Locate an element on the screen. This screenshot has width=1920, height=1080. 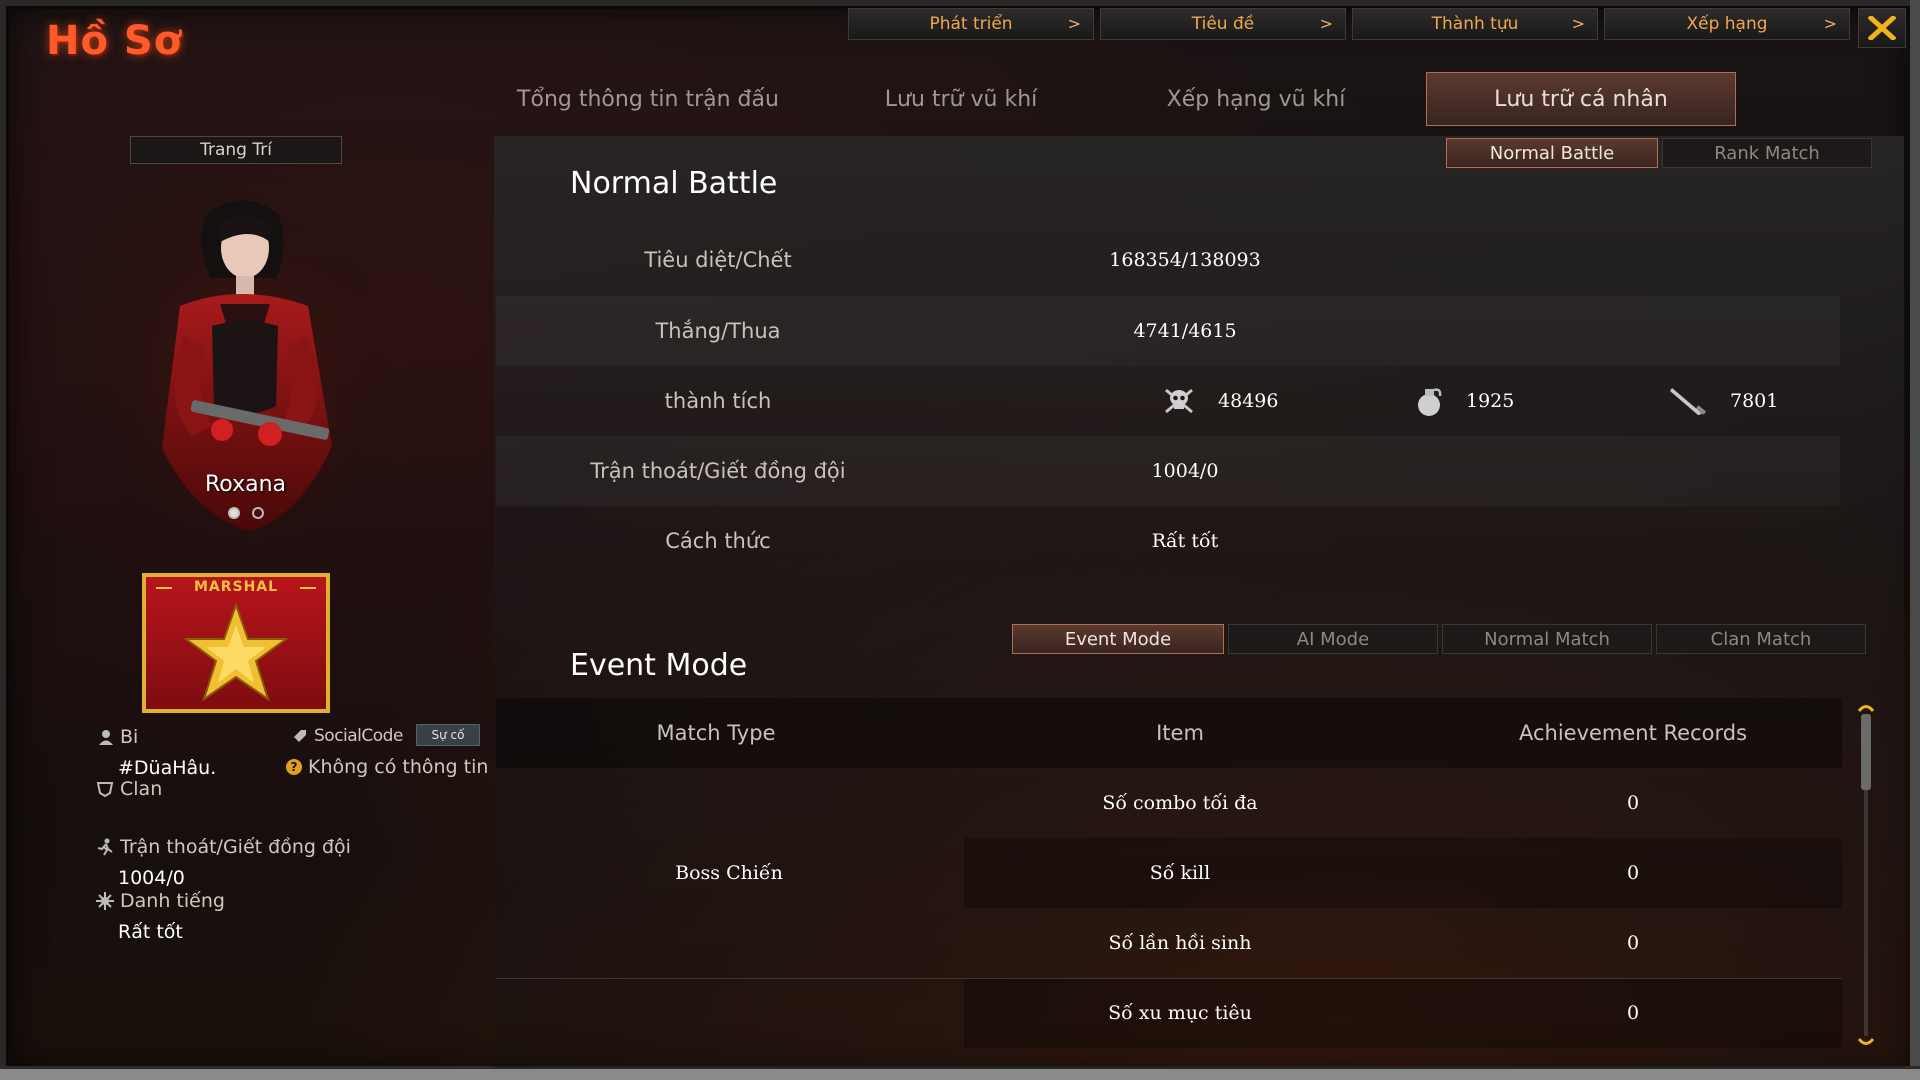
decorate-button: Trang Trí is located at coordinates (236, 150).